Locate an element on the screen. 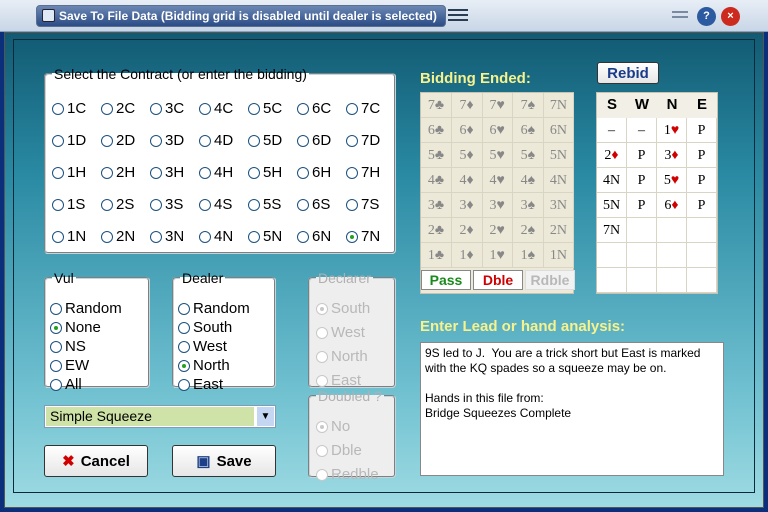  contract-radio-2D: 2D is located at coordinates (118, 140).